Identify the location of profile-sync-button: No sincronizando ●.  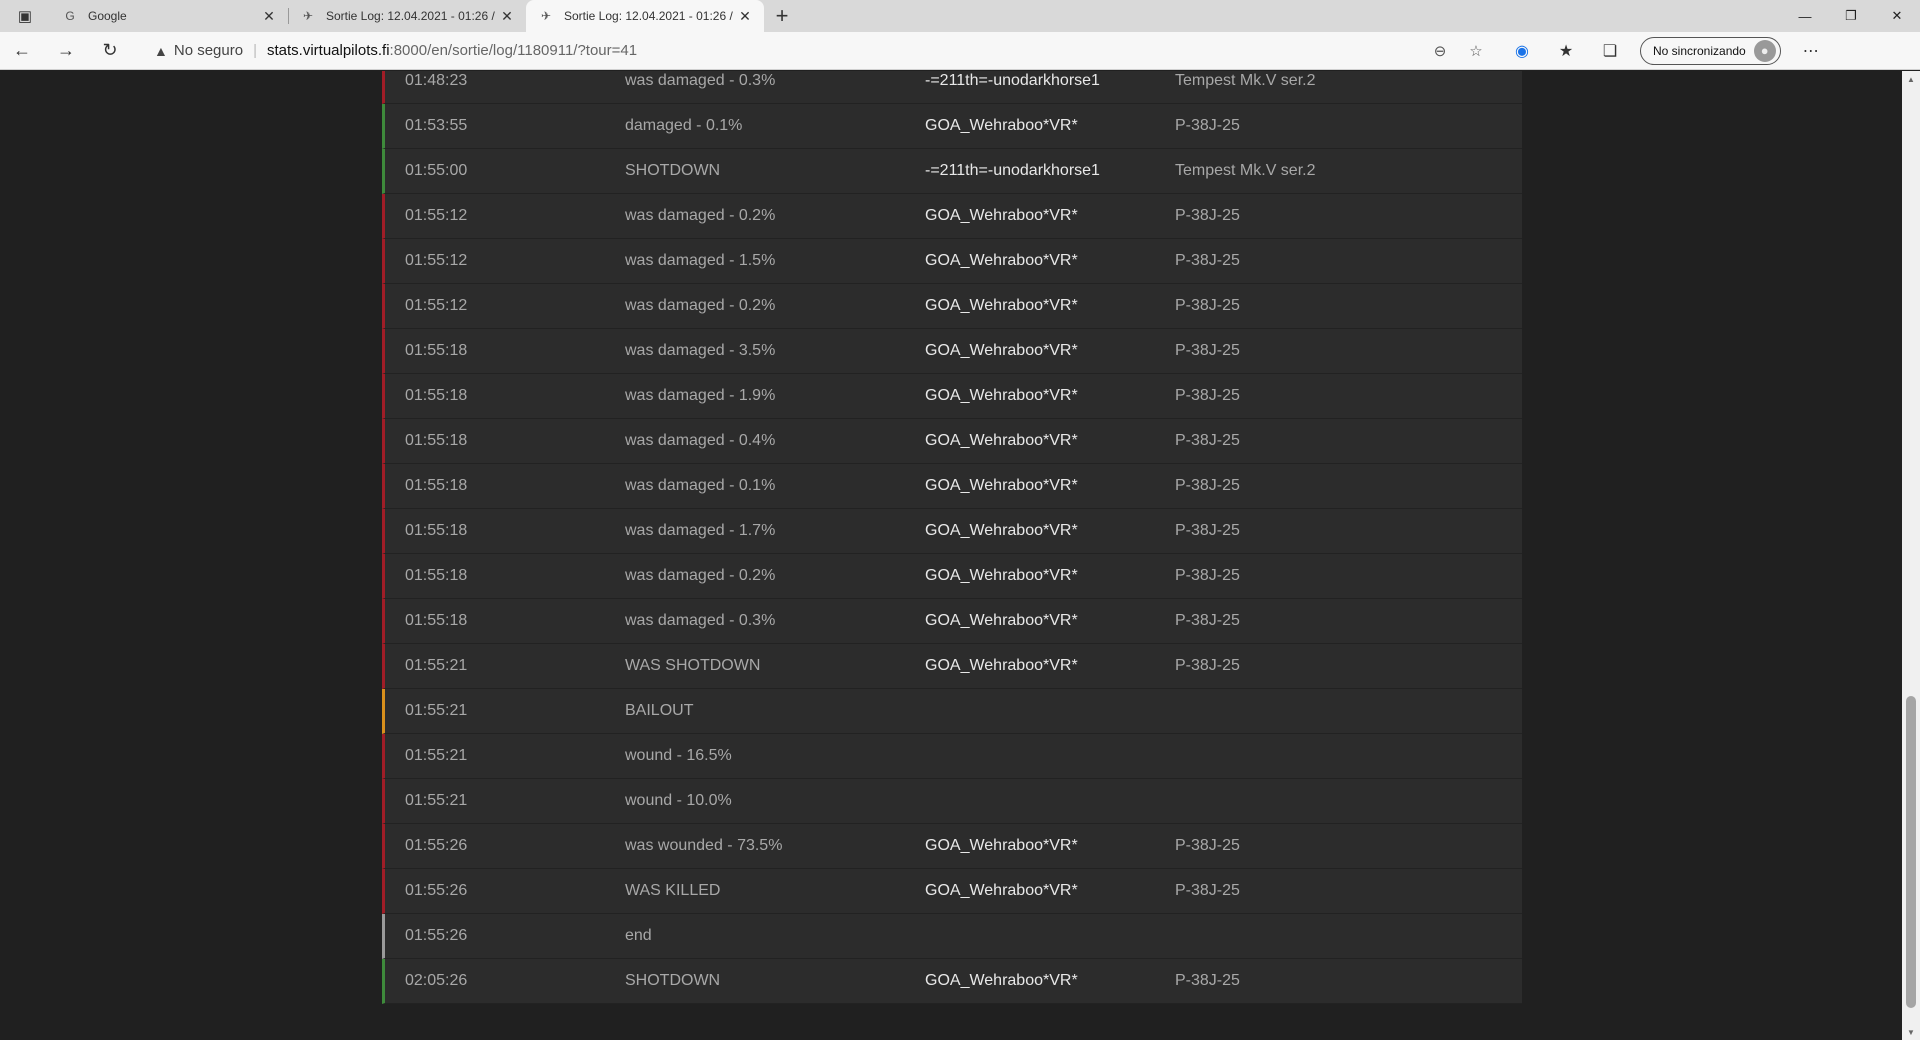
(1710, 50).